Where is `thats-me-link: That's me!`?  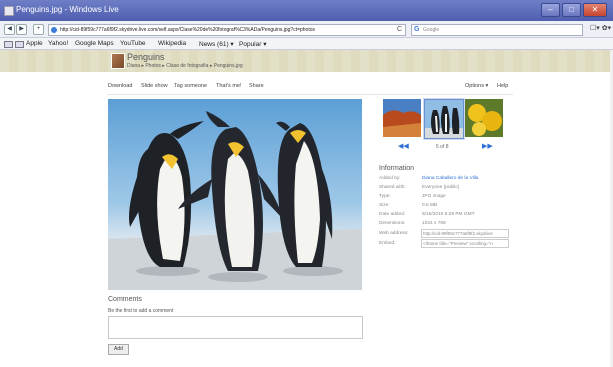
thats-me-link: That's me! is located at coordinates (229, 86).